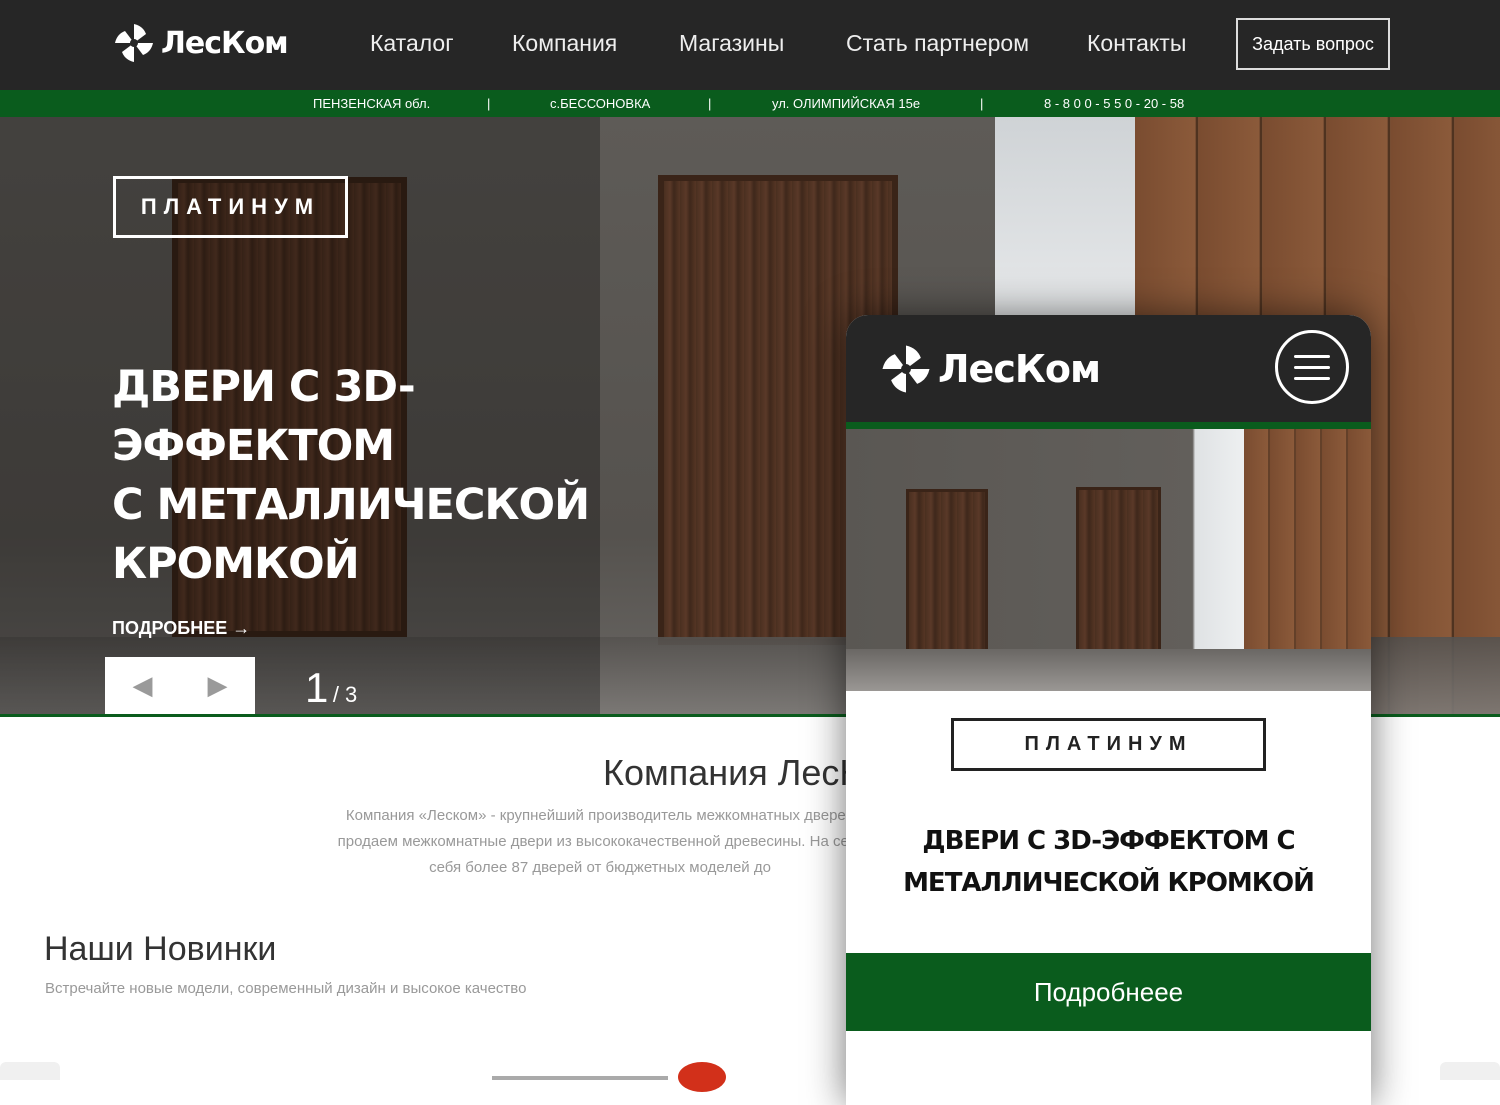 The height and width of the screenshot is (1105, 1500). I want to click on slider-controls: ◀ ▶, so click(180, 685).